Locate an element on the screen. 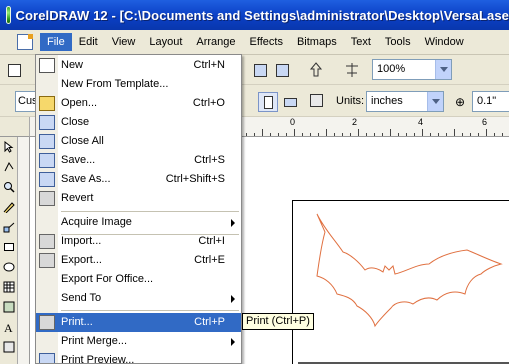  application-launcher-icon is located at coordinates (316, 70).